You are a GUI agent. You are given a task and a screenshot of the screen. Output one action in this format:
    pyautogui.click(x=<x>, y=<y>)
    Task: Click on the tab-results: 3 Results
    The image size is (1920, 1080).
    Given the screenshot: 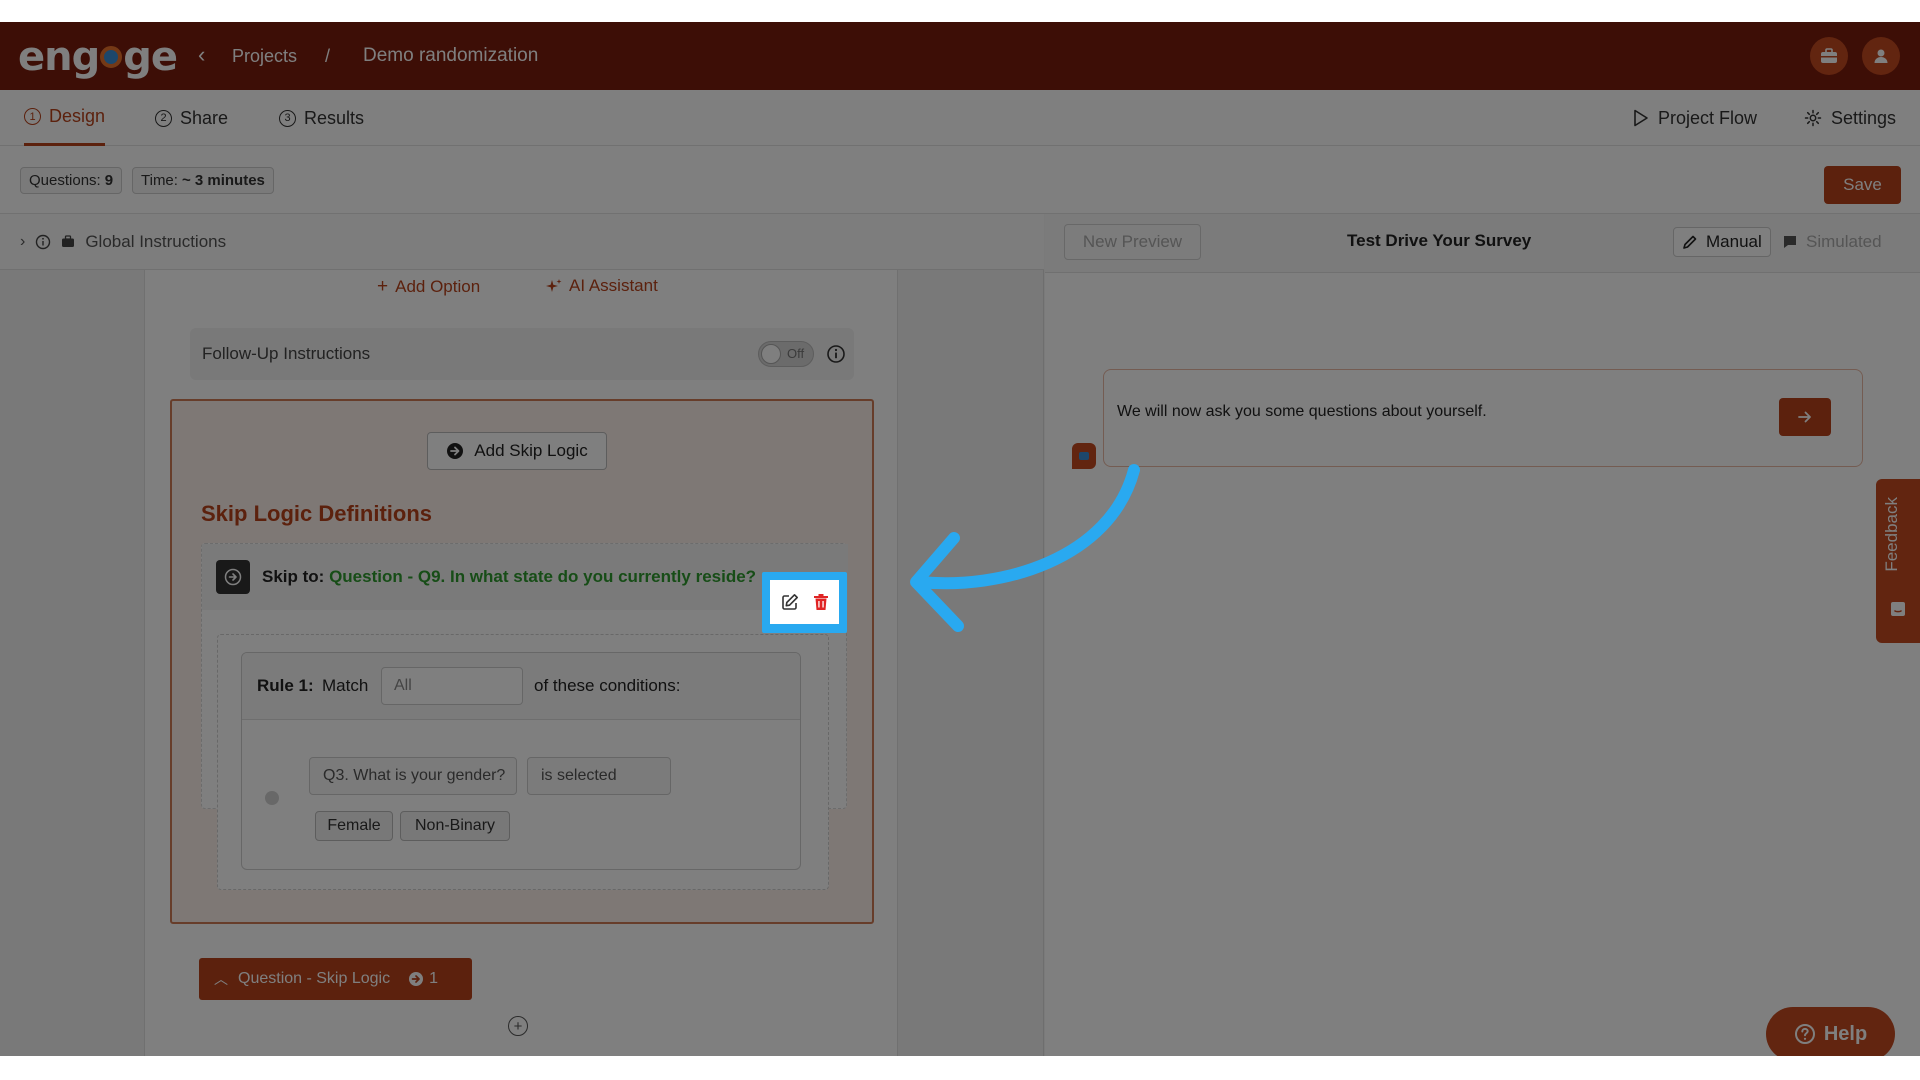 What is the action you would take?
    pyautogui.click(x=321, y=118)
    